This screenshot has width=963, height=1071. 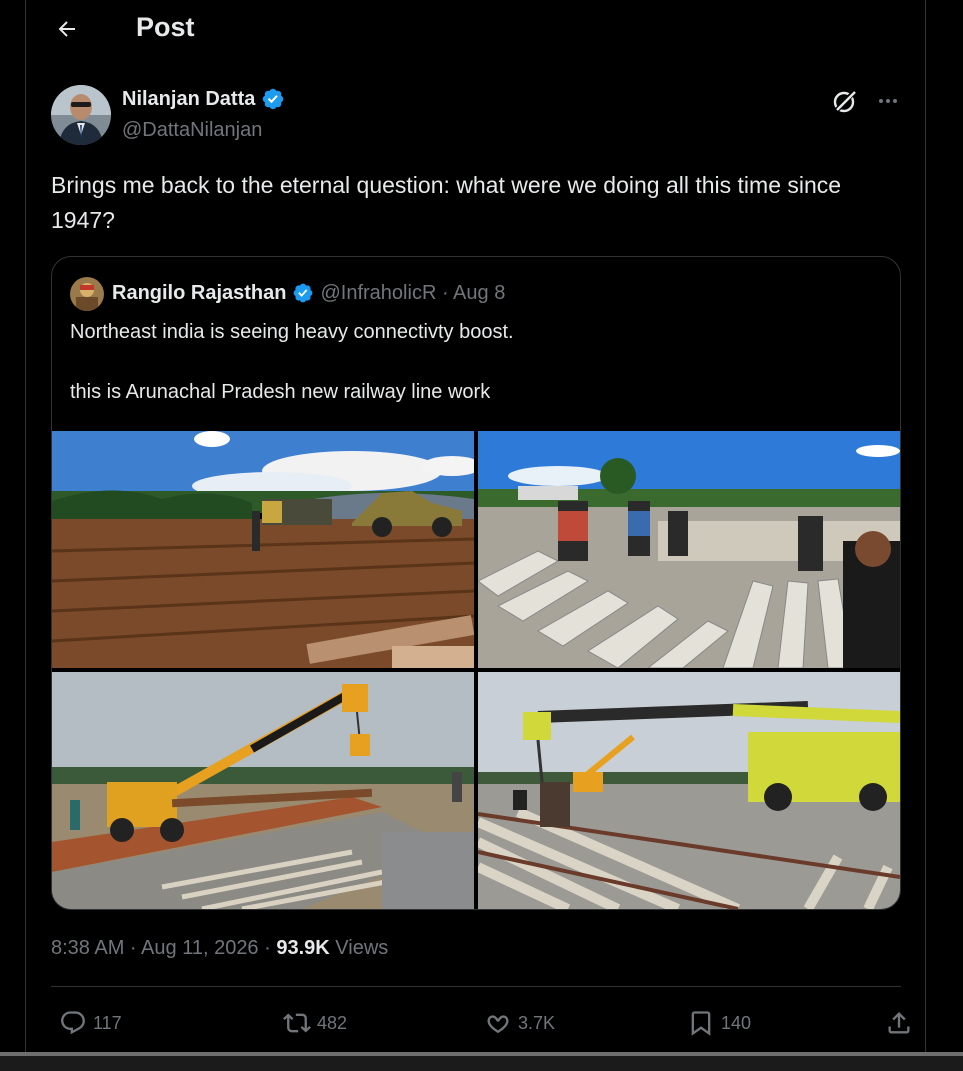 What do you see at coordinates (303, 948) in the screenshot?
I see `views-count: 93.9K` at bounding box center [303, 948].